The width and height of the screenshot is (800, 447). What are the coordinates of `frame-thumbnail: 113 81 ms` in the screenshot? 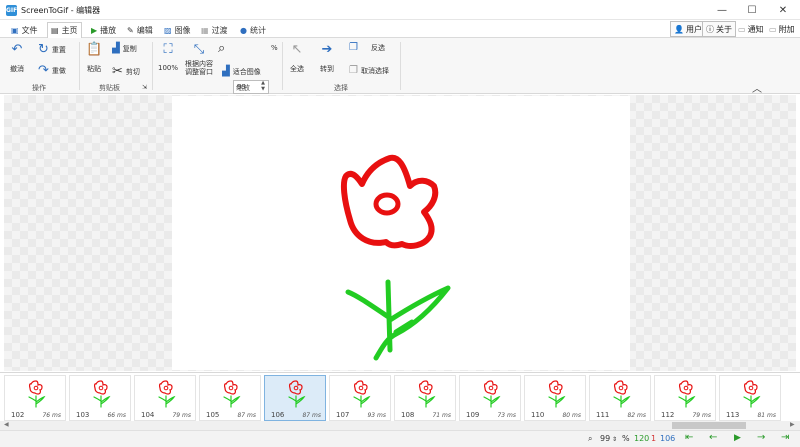 It's located at (750, 398).